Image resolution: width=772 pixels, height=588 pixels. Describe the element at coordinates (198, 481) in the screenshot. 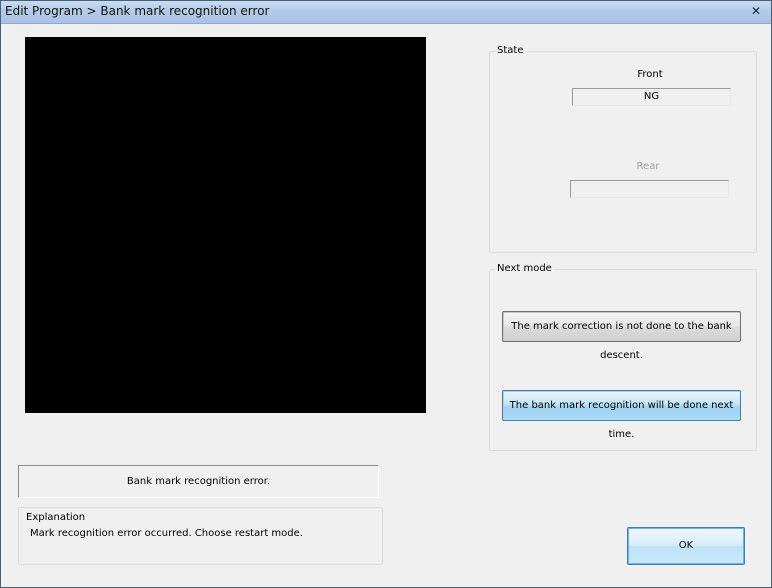

I see `error-message: Bank mark recognition error.` at that location.